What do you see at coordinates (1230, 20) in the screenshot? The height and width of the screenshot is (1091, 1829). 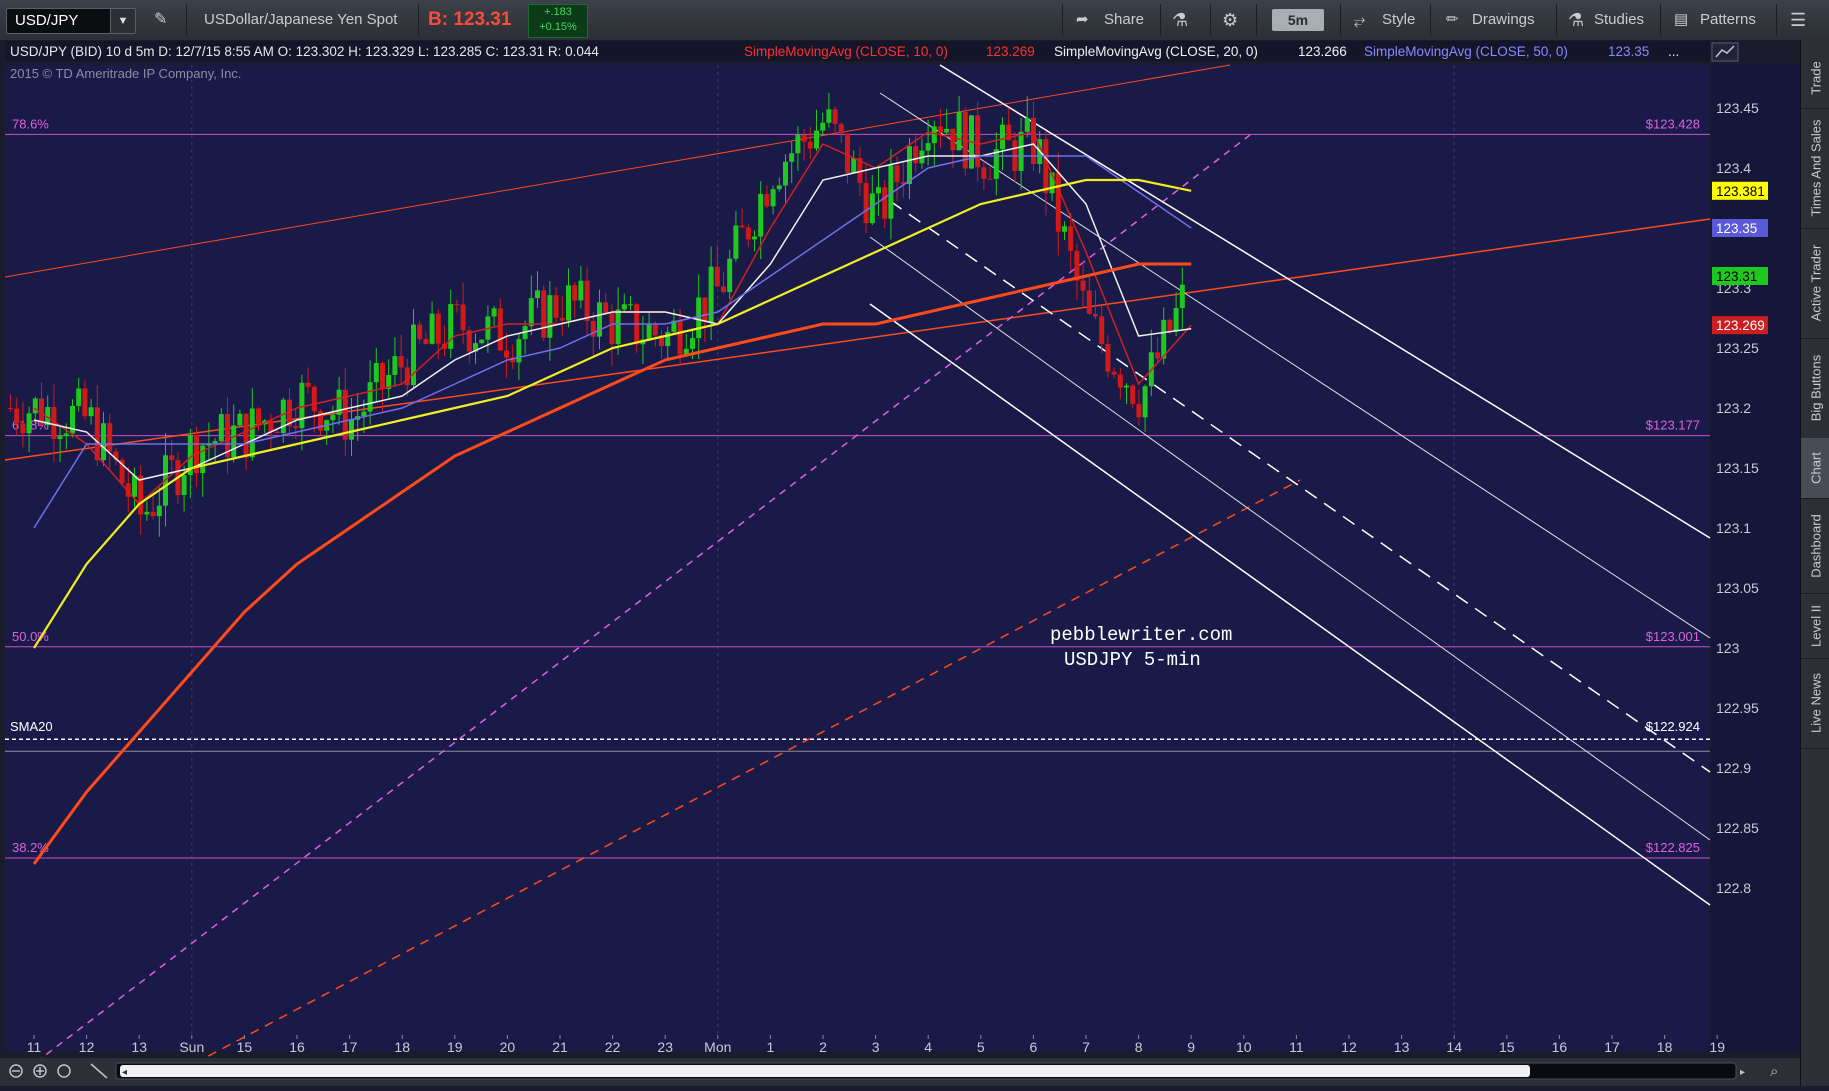 I see `gear-icon: ⚙` at bounding box center [1230, 20].